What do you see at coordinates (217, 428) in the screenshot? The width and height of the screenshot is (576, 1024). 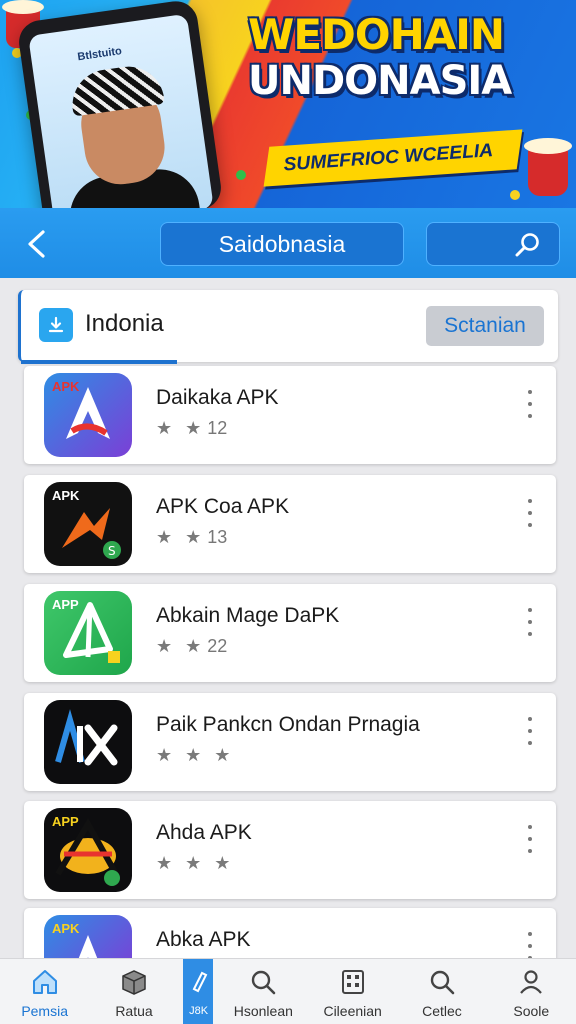 I see `rating-count: 12` at bounding box center [217, 428].